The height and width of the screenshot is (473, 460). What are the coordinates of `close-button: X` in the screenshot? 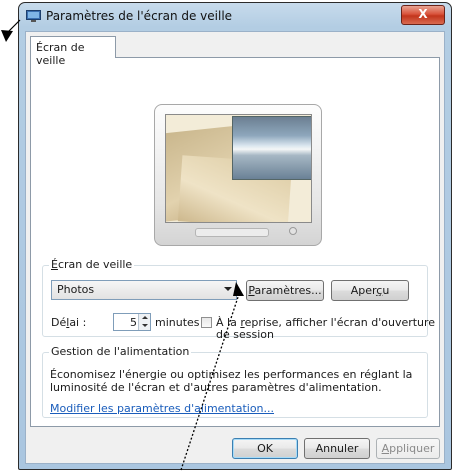 It's located at (423, 15).